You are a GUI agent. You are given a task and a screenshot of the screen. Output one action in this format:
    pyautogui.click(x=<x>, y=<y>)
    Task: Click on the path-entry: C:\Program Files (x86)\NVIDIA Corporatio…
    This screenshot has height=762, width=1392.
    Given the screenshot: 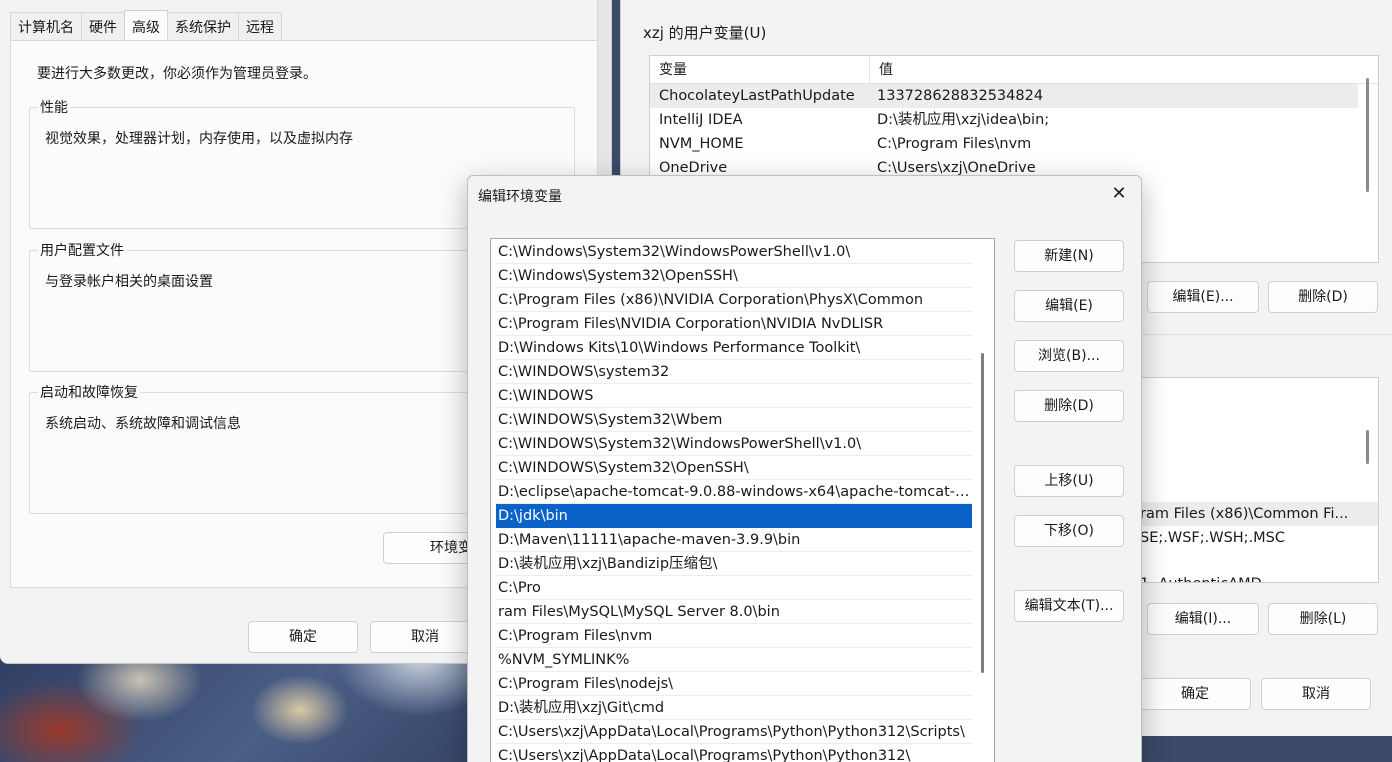 What is the action you would take?
    pyautogui.click(x=734, y=300)
    